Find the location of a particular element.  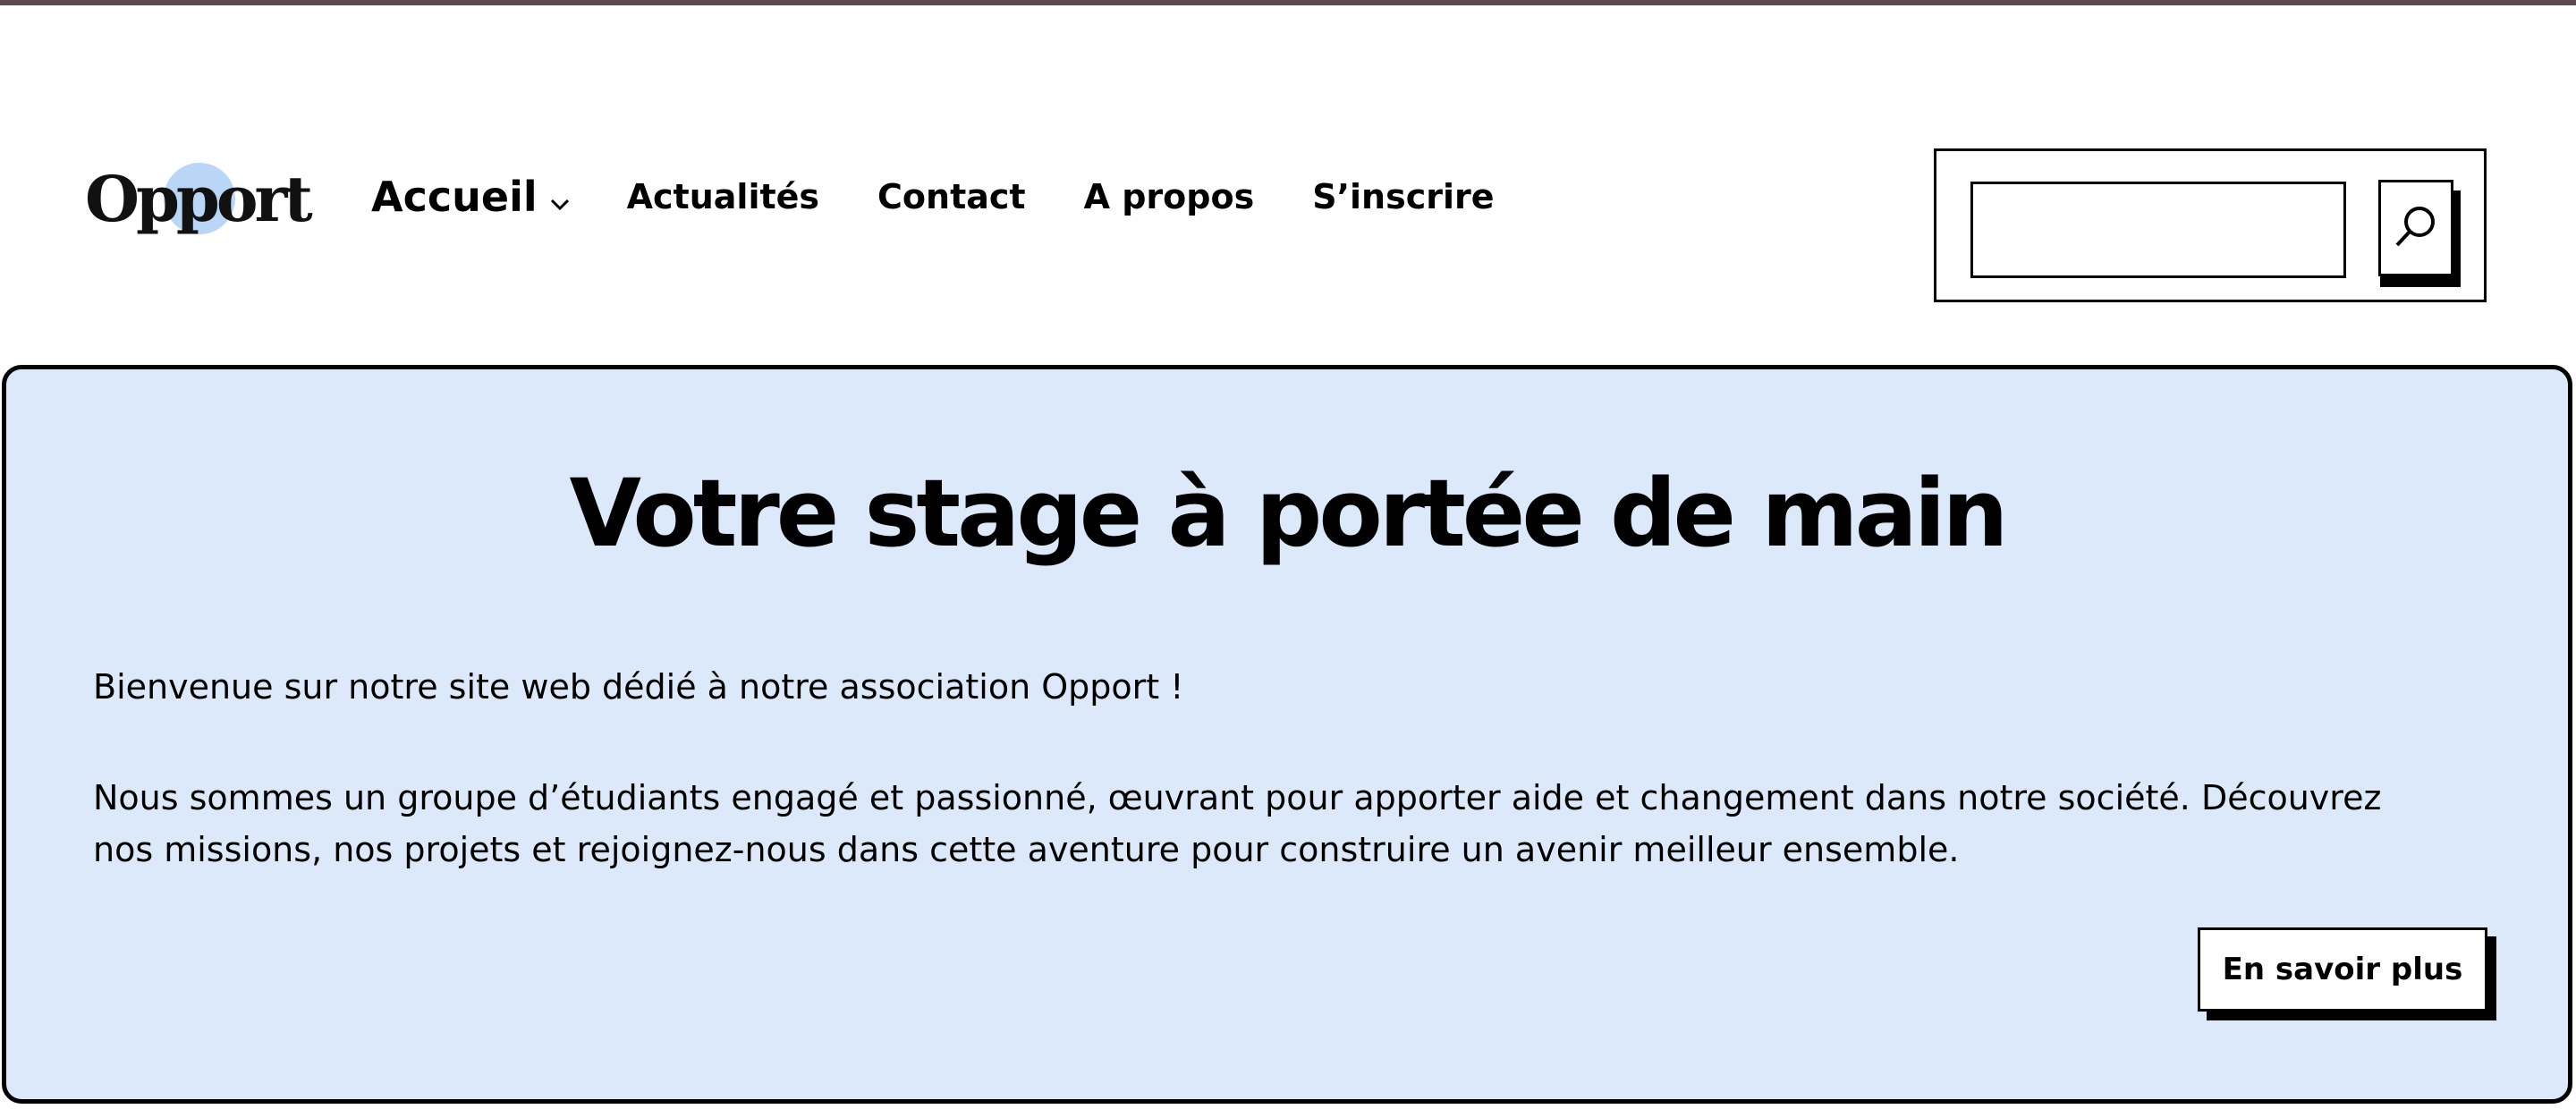

chevron-down-icon is located at coordinates (560, 197).